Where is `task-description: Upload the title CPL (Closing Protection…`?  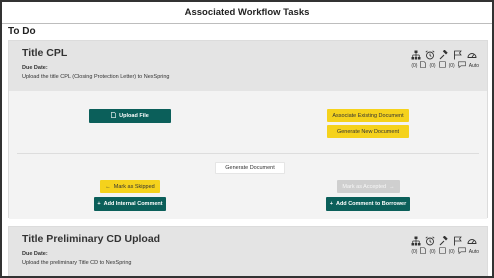
task-description: Upload the title CPL (Closing Protection… is located at coordinates (96, 77).